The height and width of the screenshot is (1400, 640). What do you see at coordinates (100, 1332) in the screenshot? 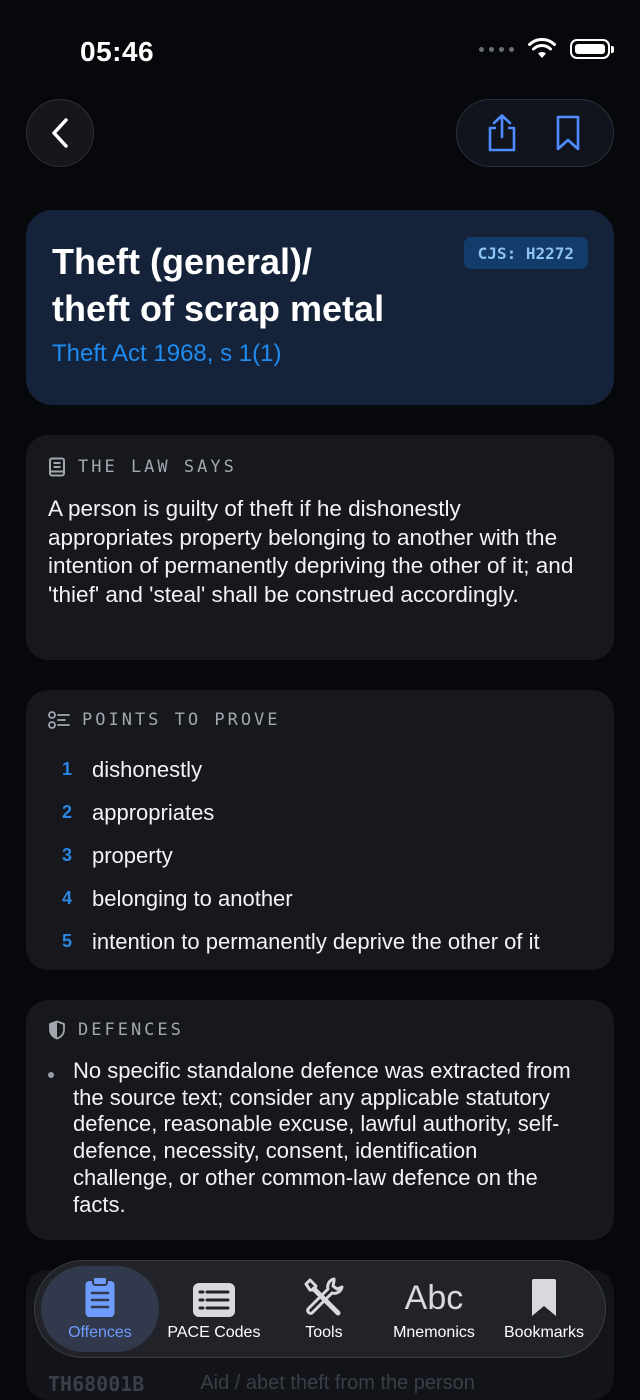
I see `tab-offences-label: Offences` at bounding box center [100, 1332].